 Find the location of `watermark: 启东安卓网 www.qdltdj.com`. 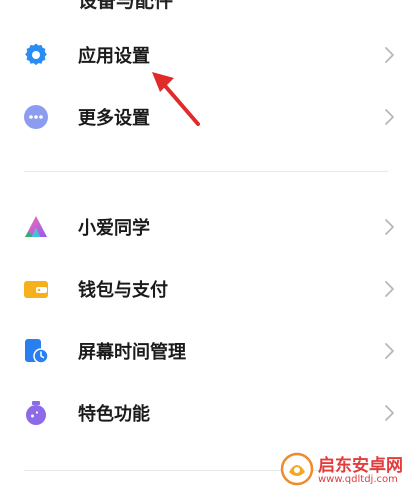

watermark: 启东安卓网 www.qdltdj.com is located at coordinates (344, 470).